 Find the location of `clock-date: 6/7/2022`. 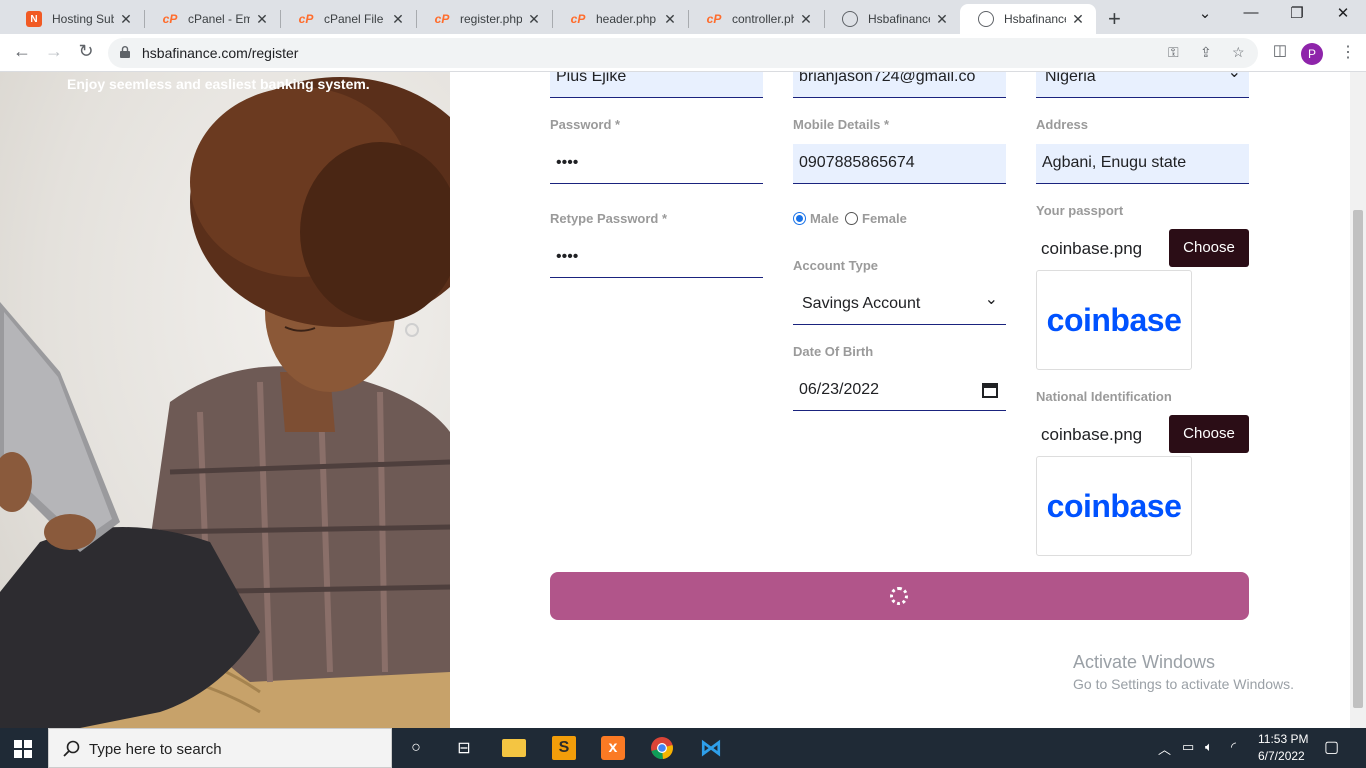

clock-date: 6/7/2022 is located at coordinates (1281, 756).